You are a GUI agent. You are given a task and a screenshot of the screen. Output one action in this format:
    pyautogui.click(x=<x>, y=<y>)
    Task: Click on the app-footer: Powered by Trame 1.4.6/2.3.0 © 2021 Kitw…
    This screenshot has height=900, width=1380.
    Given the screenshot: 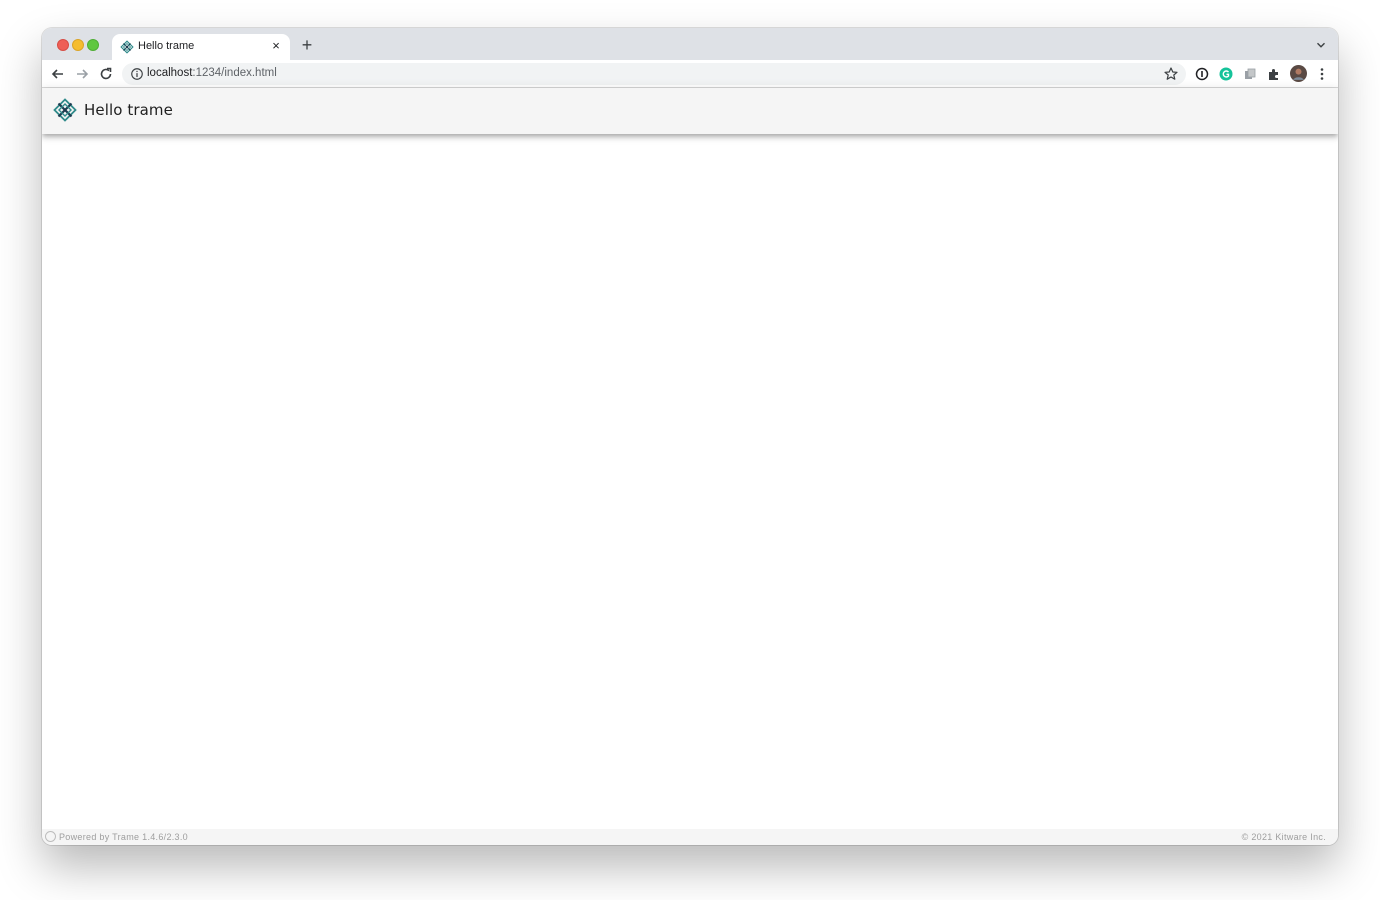 What is the action you would take?
    pyautogui.click(x=690, y=837)
    